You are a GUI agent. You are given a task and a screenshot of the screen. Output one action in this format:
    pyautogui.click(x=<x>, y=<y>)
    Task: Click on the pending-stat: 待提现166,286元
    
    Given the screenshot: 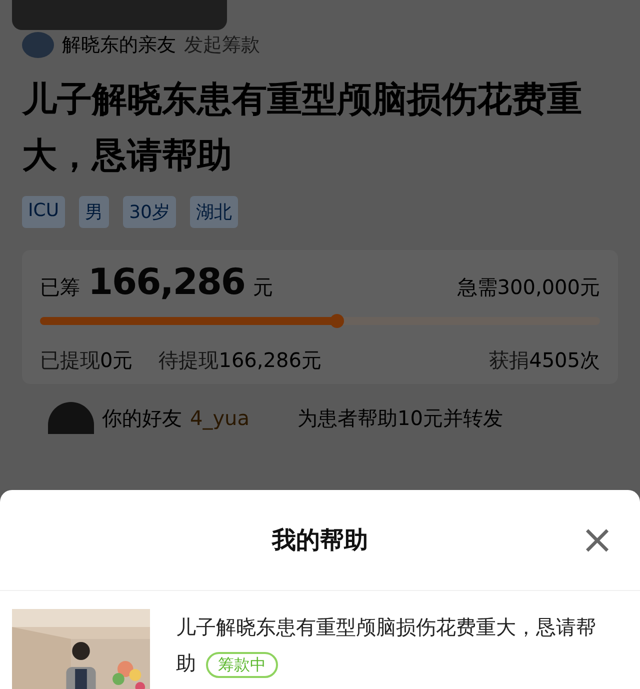 What is the action you would take?
    pyautogui.click(x=240, y=360)
    